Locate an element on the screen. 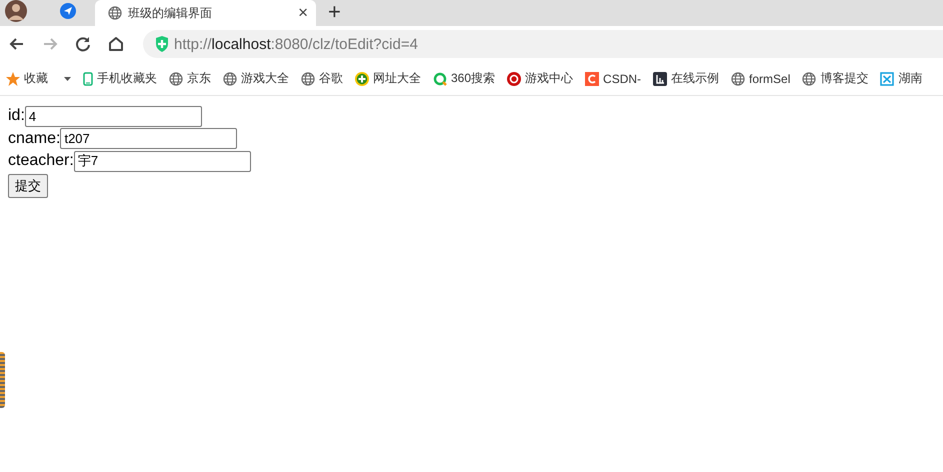 The height and width of the screenshot is (472, 943). home-icon is located at coordinates (116, 44).